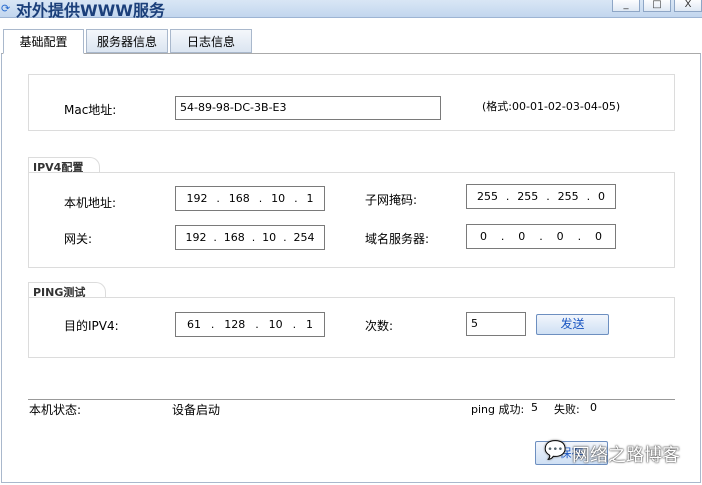 The height and width of the screenshot is (485, 702). I want to click on ipv4-group-label: IPV4配置, so click(64, 165).